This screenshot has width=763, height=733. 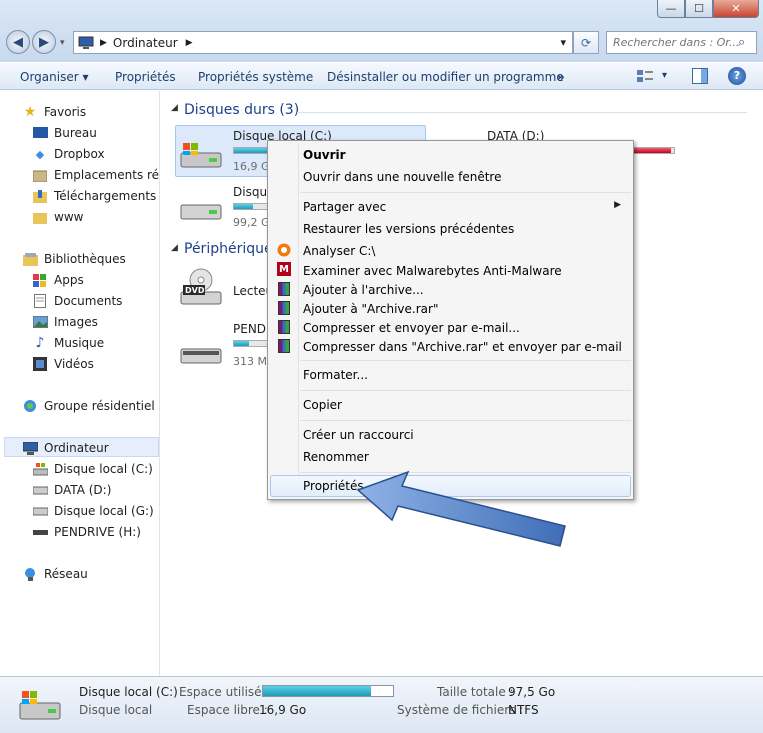 I want to click on details-free-label: Espace libre :, so click(x=227, y=710).